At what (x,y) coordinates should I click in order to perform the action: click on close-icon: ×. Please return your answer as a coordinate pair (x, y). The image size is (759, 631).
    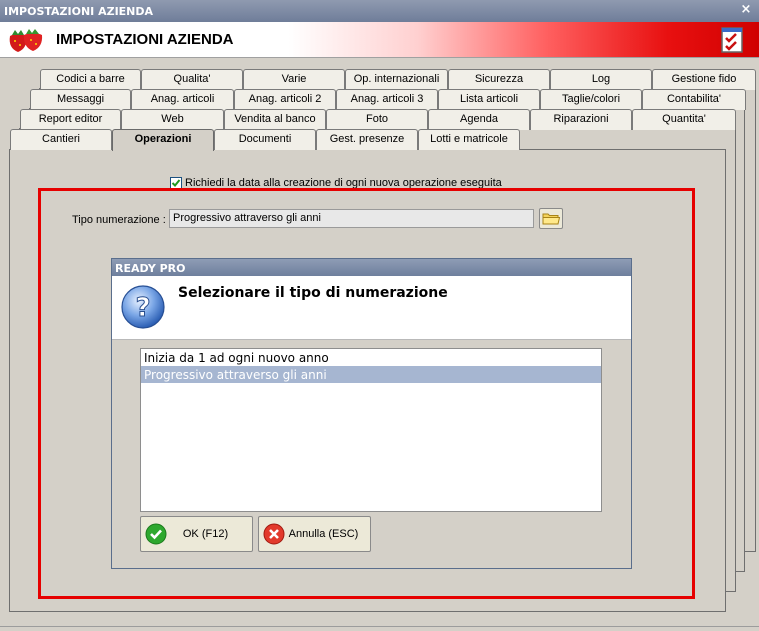
    Looking at the image, I should click on (746, 10).